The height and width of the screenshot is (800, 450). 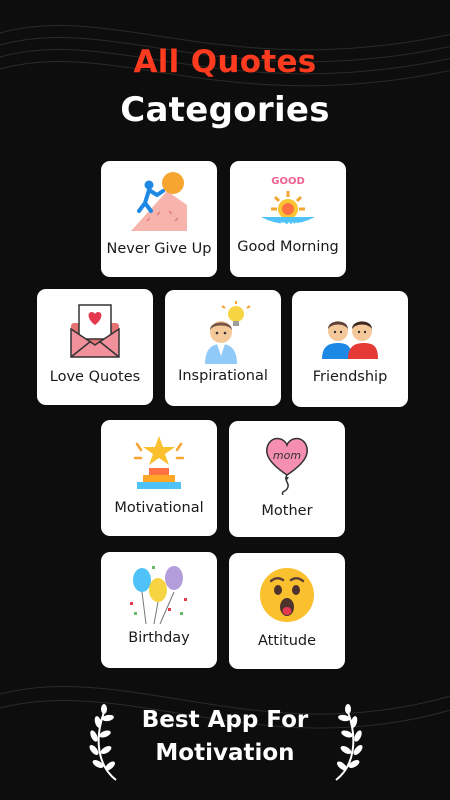 I want to click on icon-text-good: GOOD, so click(x=288, y=181).